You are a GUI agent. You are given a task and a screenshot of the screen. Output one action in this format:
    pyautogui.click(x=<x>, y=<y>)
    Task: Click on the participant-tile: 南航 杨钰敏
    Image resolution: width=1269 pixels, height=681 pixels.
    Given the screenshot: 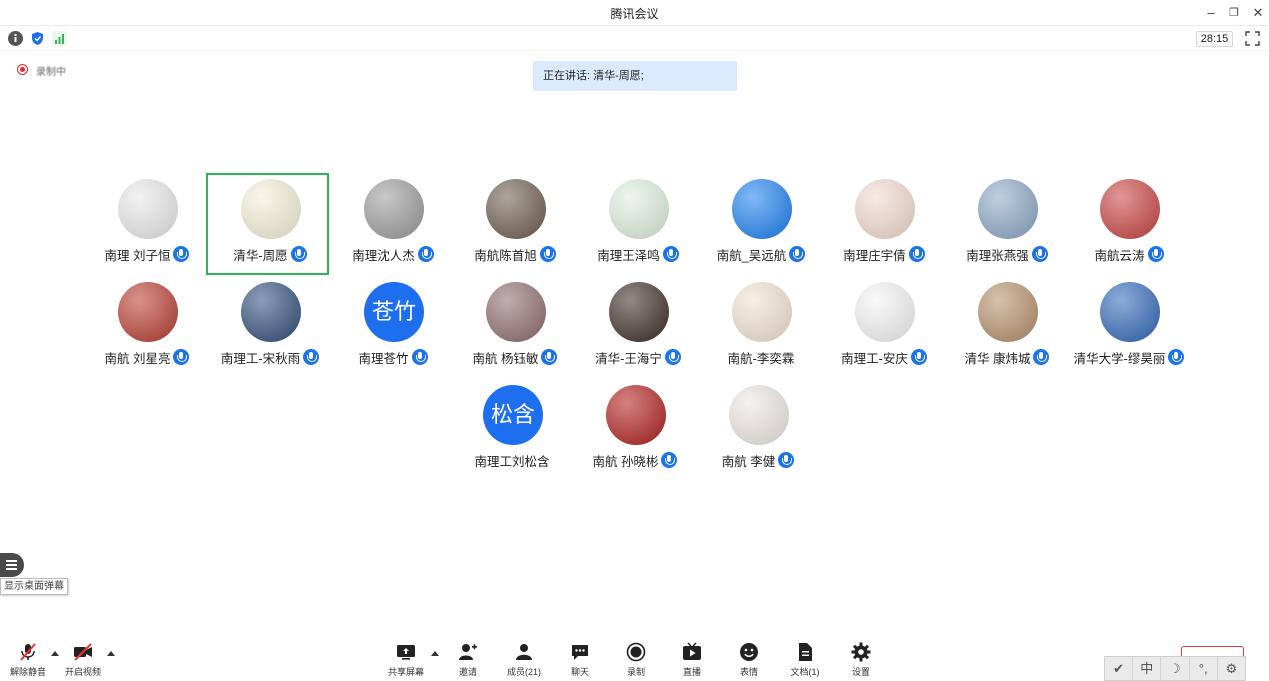 What is the action you would take?
    pyautogui.click(x=515, y=326)
    